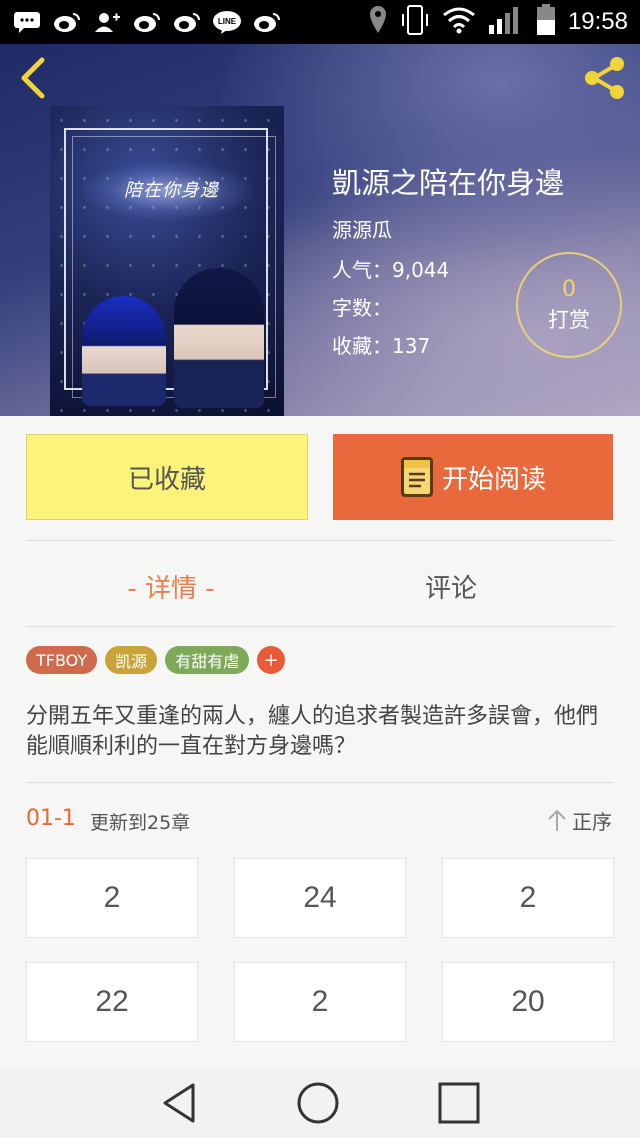 The height and width of the screenshot is (1138, 640). I want to click on nav-back-icon, so click(179, 1103).